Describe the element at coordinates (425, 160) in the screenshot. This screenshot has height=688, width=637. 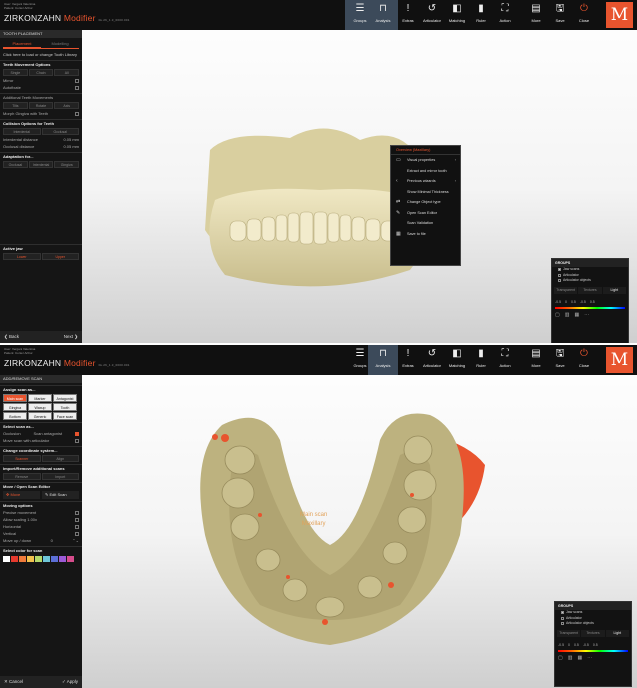
I see `menu-item-visual-properties: ▭ Visual properties ›` at that location.